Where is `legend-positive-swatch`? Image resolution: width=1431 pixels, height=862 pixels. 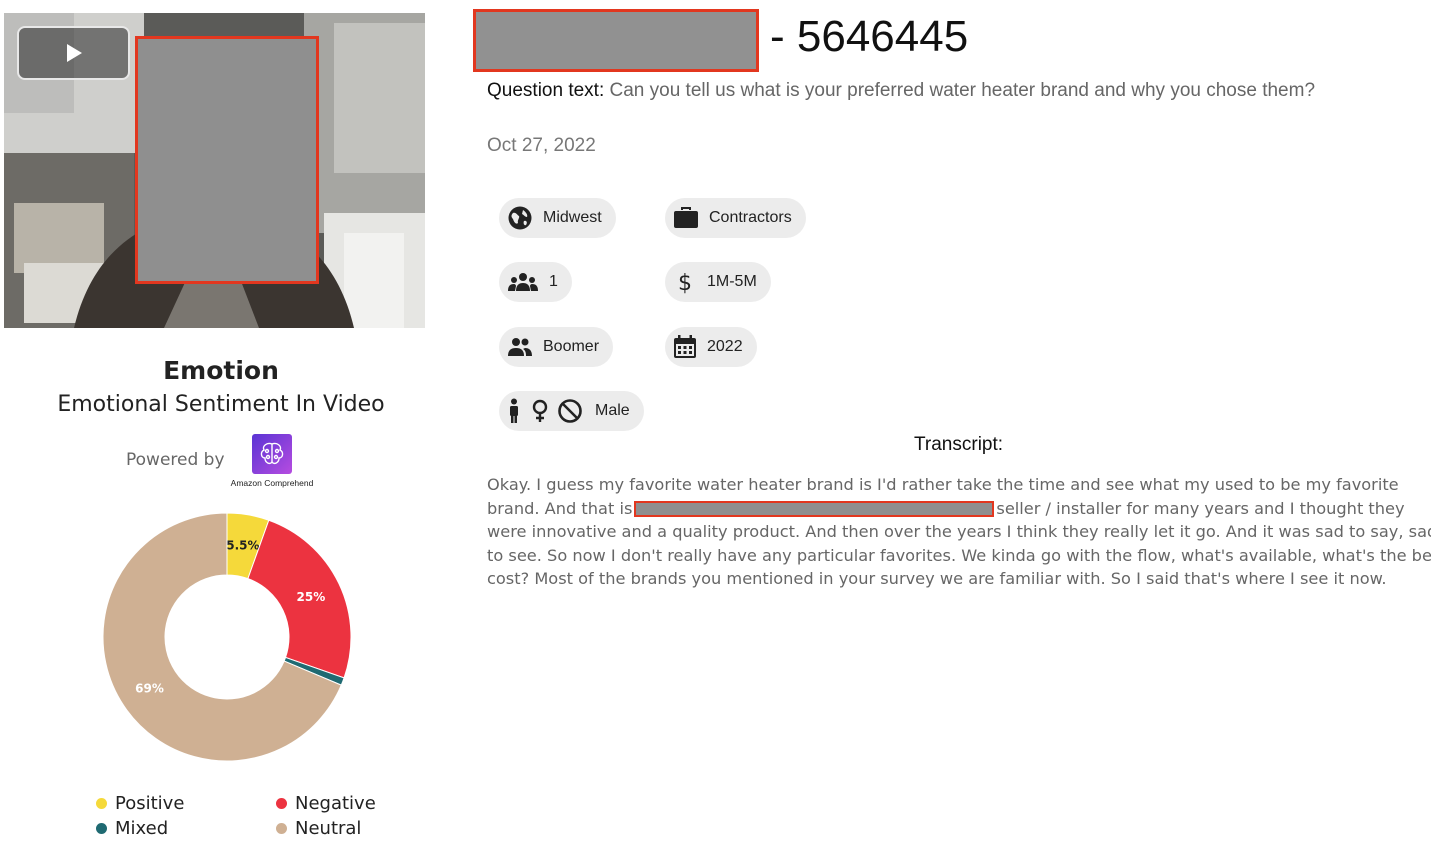 legend-positive-swatch is located at coordinates (101, 803).